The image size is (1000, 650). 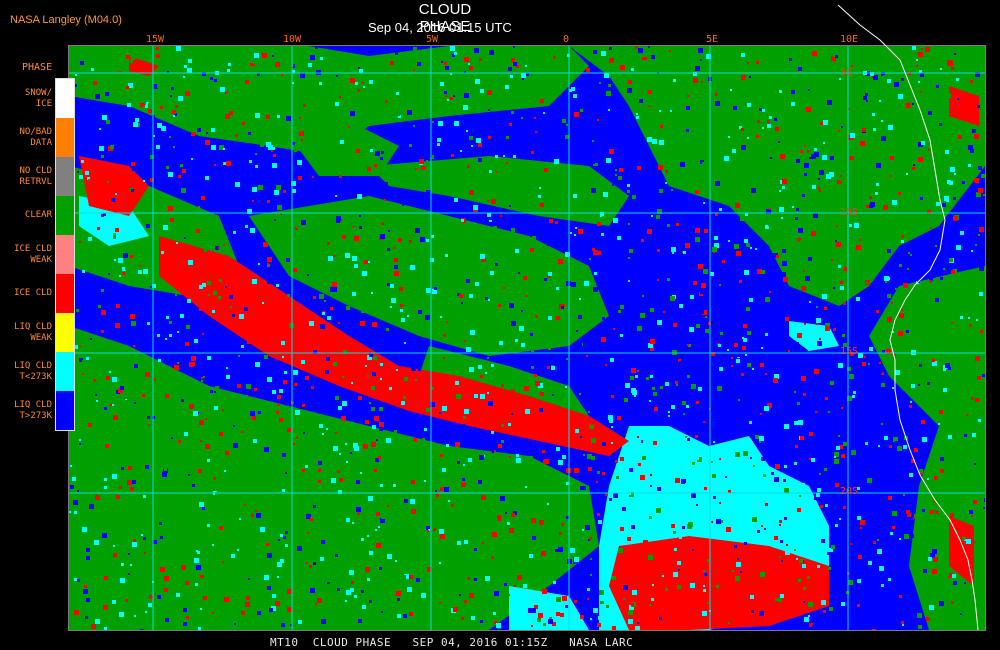 What do you see at coordinates (66, 20) in the screenshot?
I see `producer-label: NASA Langley (M04.0)` at bounding box center [66, 20].